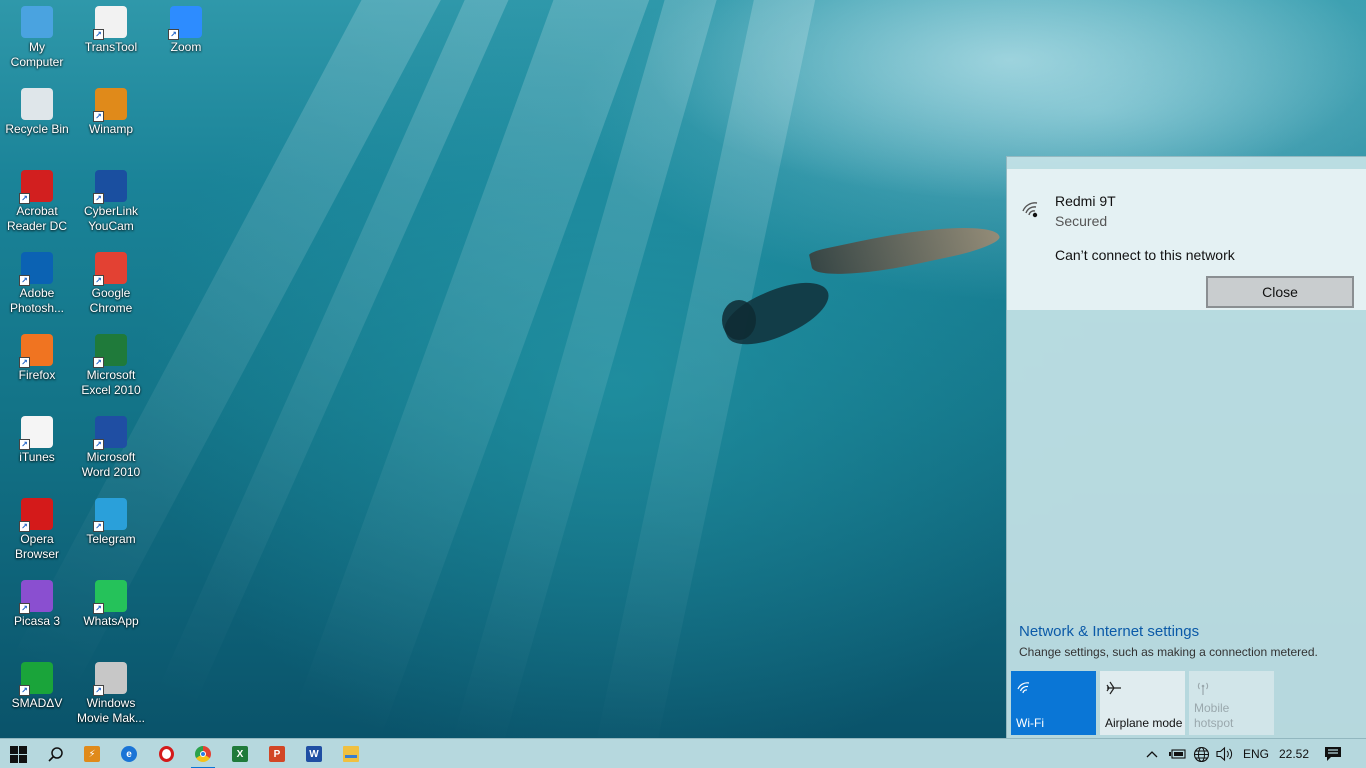 The height and width of the screenshot is (768, 1366). I want to click on desktop-icon-label: Adobe, so click(37, 293).